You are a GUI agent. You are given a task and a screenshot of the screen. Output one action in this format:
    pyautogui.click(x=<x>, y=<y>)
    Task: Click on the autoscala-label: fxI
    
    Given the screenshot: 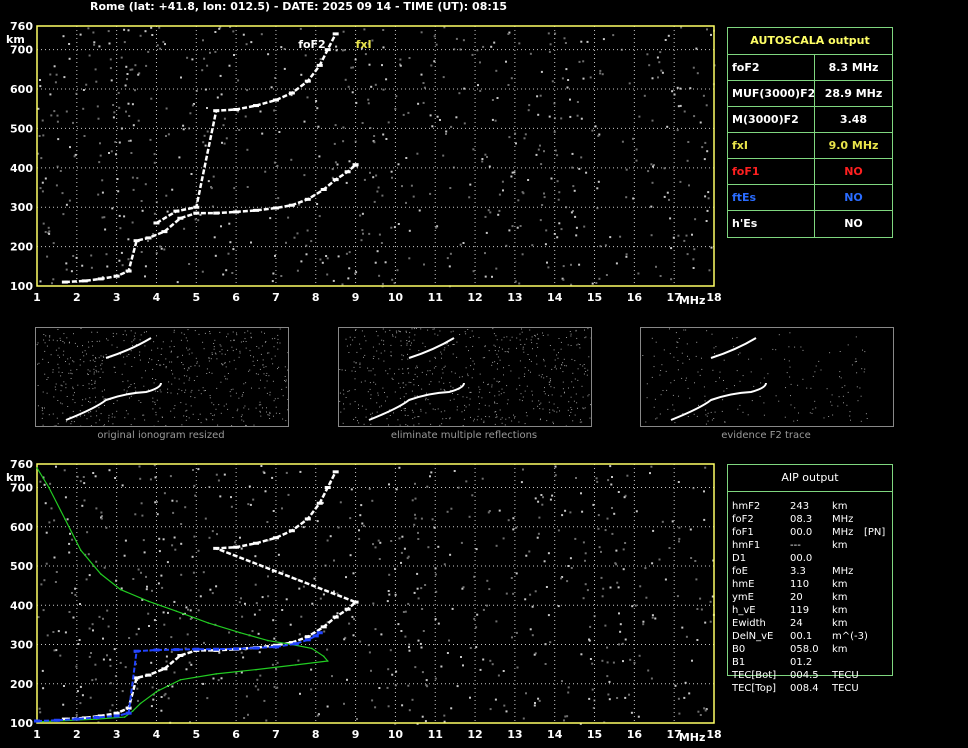 What is the action you would take?
    pyautogui.click(x=740, y=145)
    